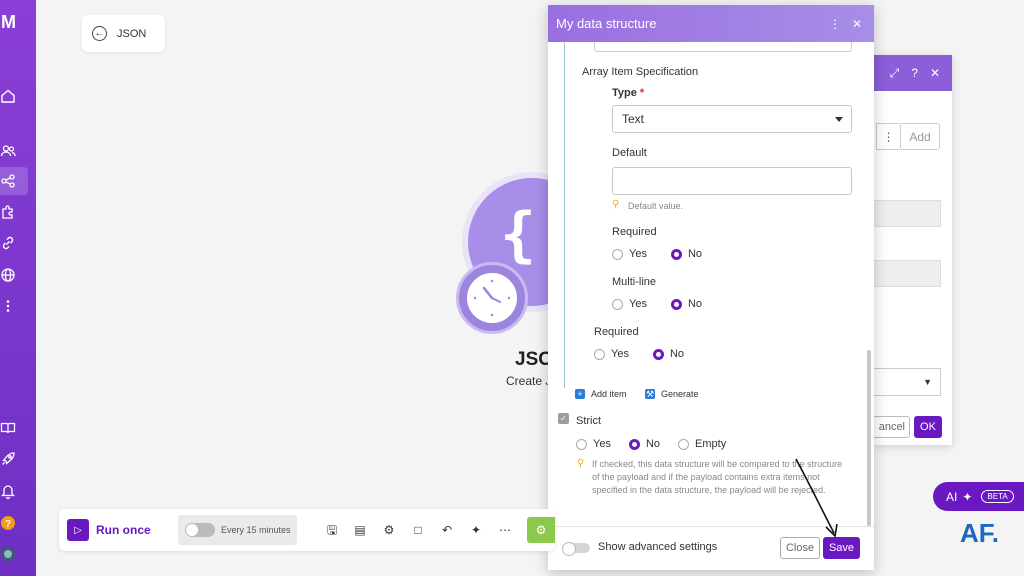 The width and height of the screenshot is (1024, 576). I want to click on share-icon, so click(14, 181).